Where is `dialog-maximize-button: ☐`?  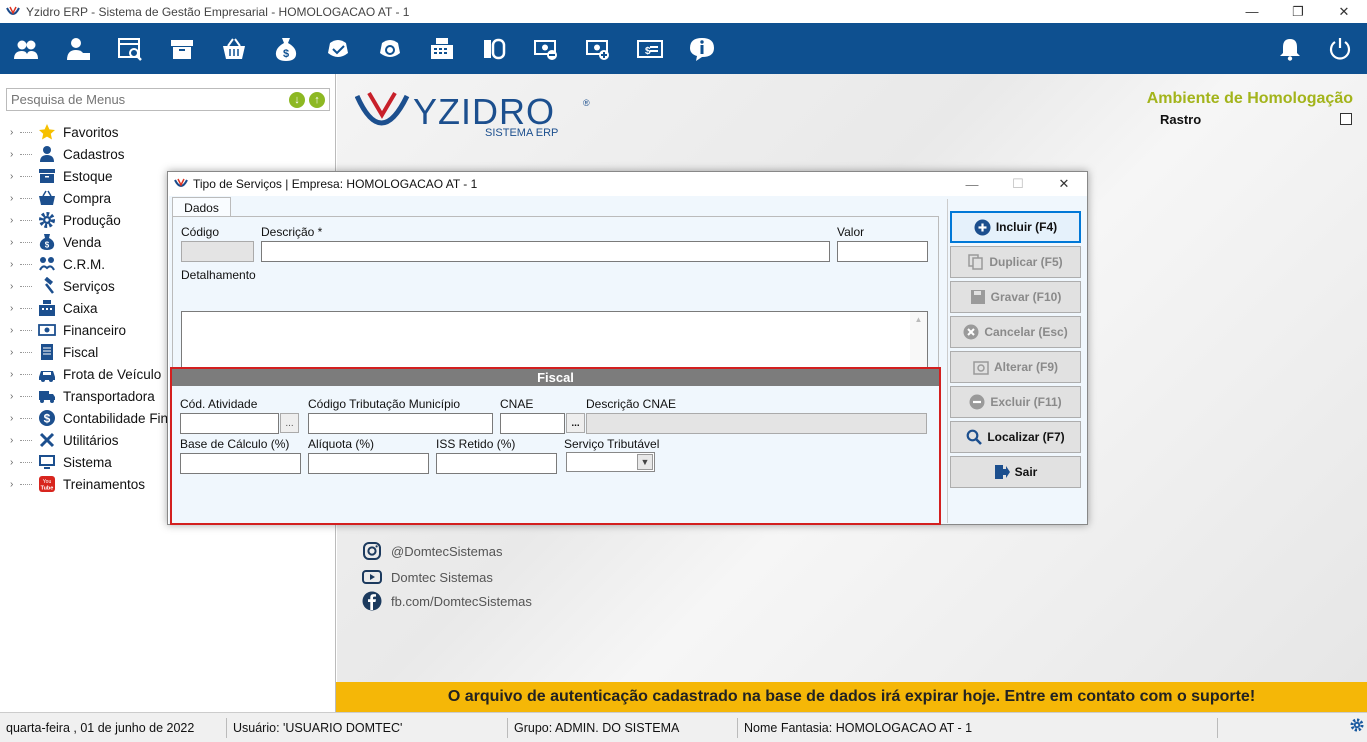 dialog-maximize-button: ☐ is located at coordinates (1018, 184).